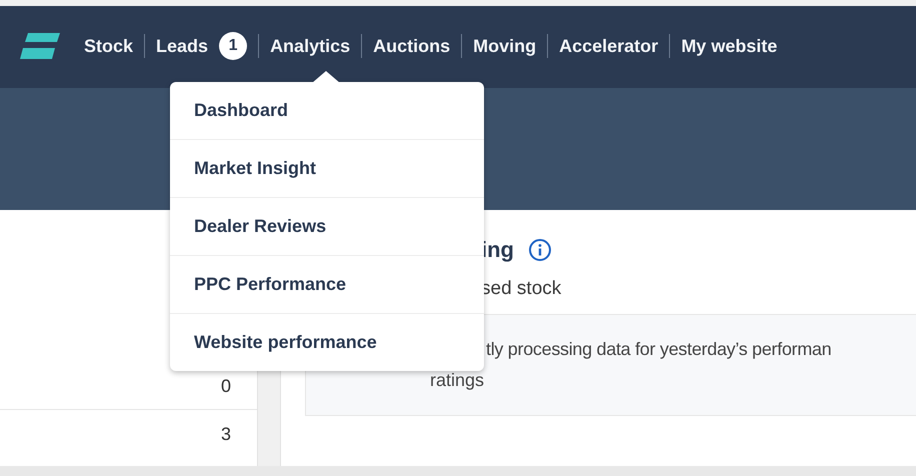  I want to click on count-badge: 1, so click(233, 46).